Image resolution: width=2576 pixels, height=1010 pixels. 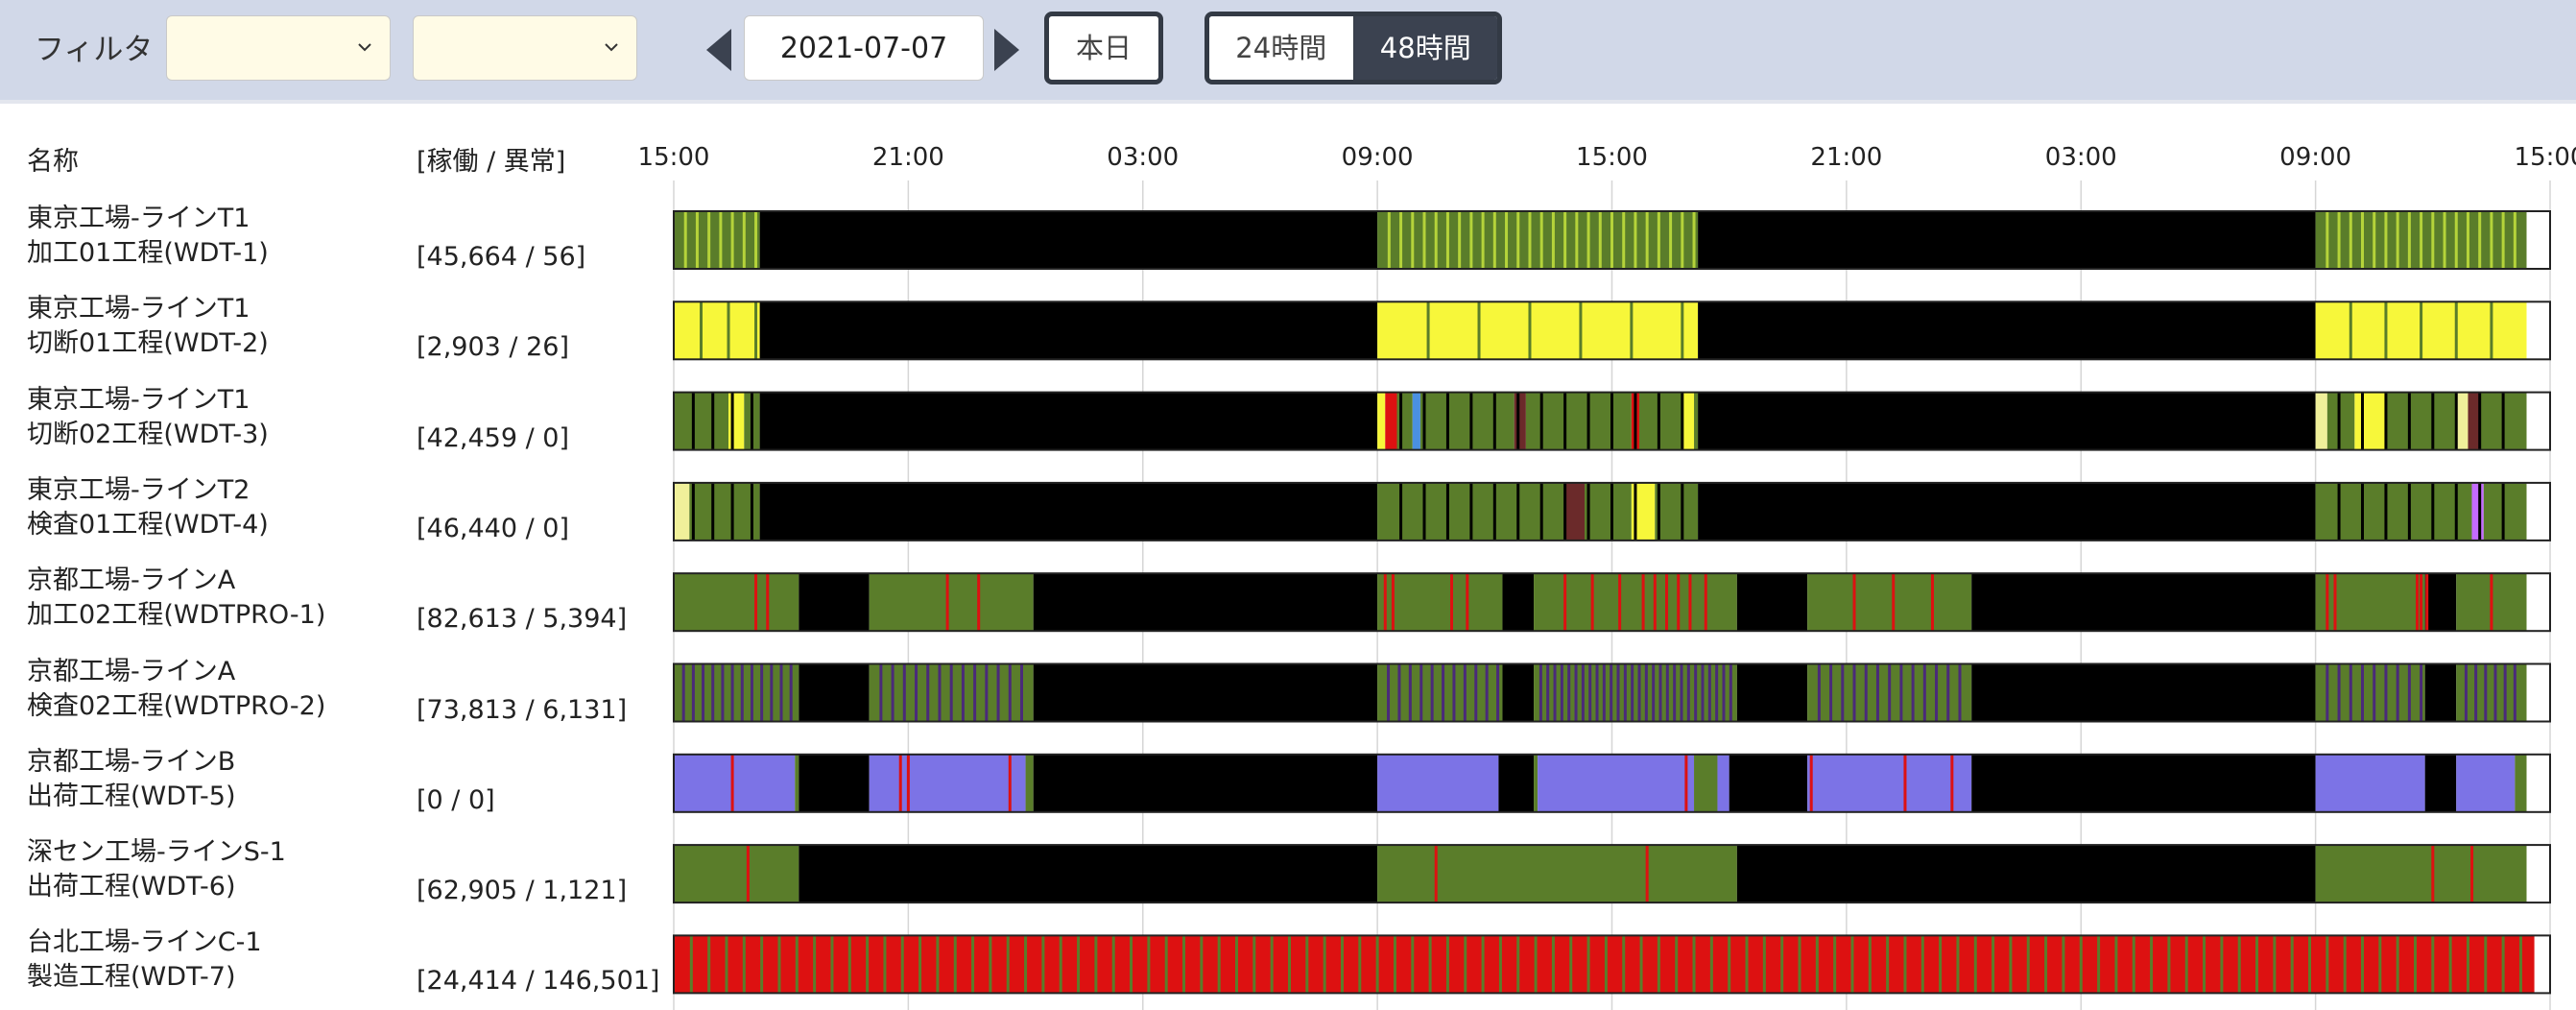 I want to click on next-day-arrow-icon, so click(x=1006, y=50).